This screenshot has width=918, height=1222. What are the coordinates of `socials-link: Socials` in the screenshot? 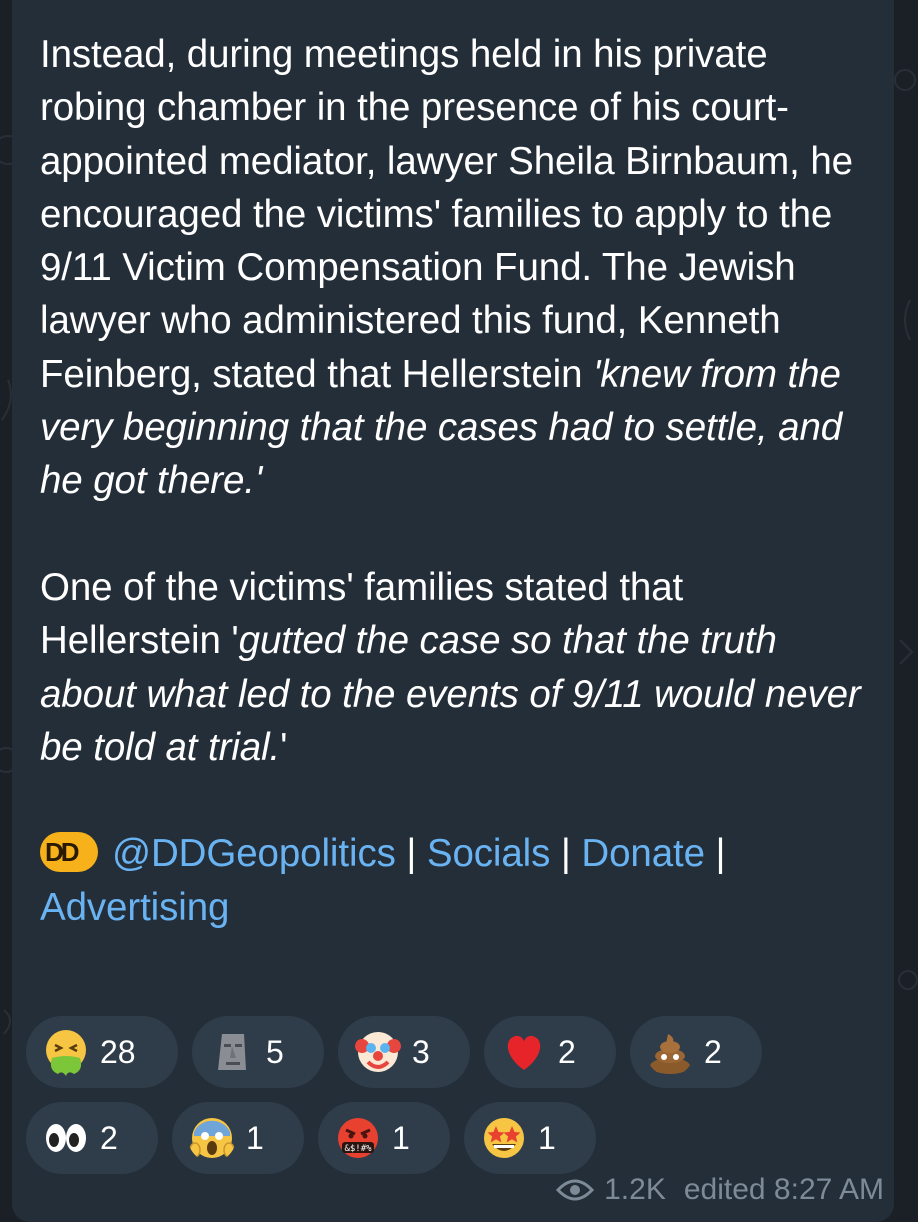 It's located at (489, 853).